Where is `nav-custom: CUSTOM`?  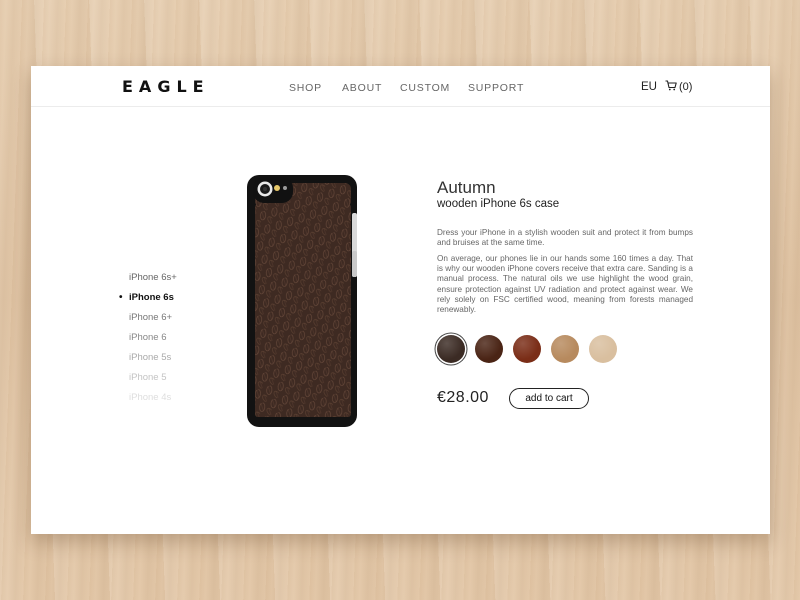 nav-custom: CUSTOM is located at coordinates (425, 88).